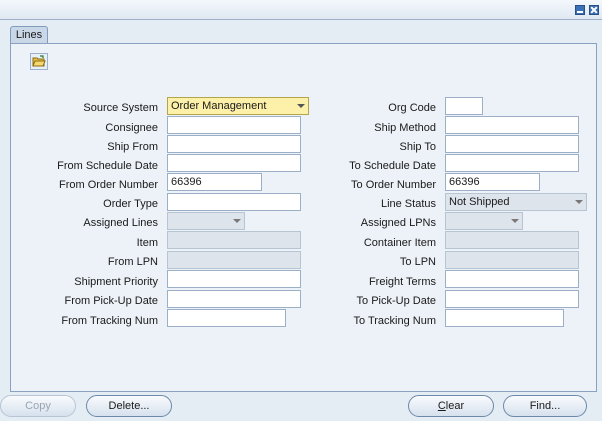 Image resolution: width=602 pixels, height=421 pixels. What do you see at coordinates (219, 106) in the screenshot?
I see `source-system-value: Order Management` at bounding box center [219, 106].